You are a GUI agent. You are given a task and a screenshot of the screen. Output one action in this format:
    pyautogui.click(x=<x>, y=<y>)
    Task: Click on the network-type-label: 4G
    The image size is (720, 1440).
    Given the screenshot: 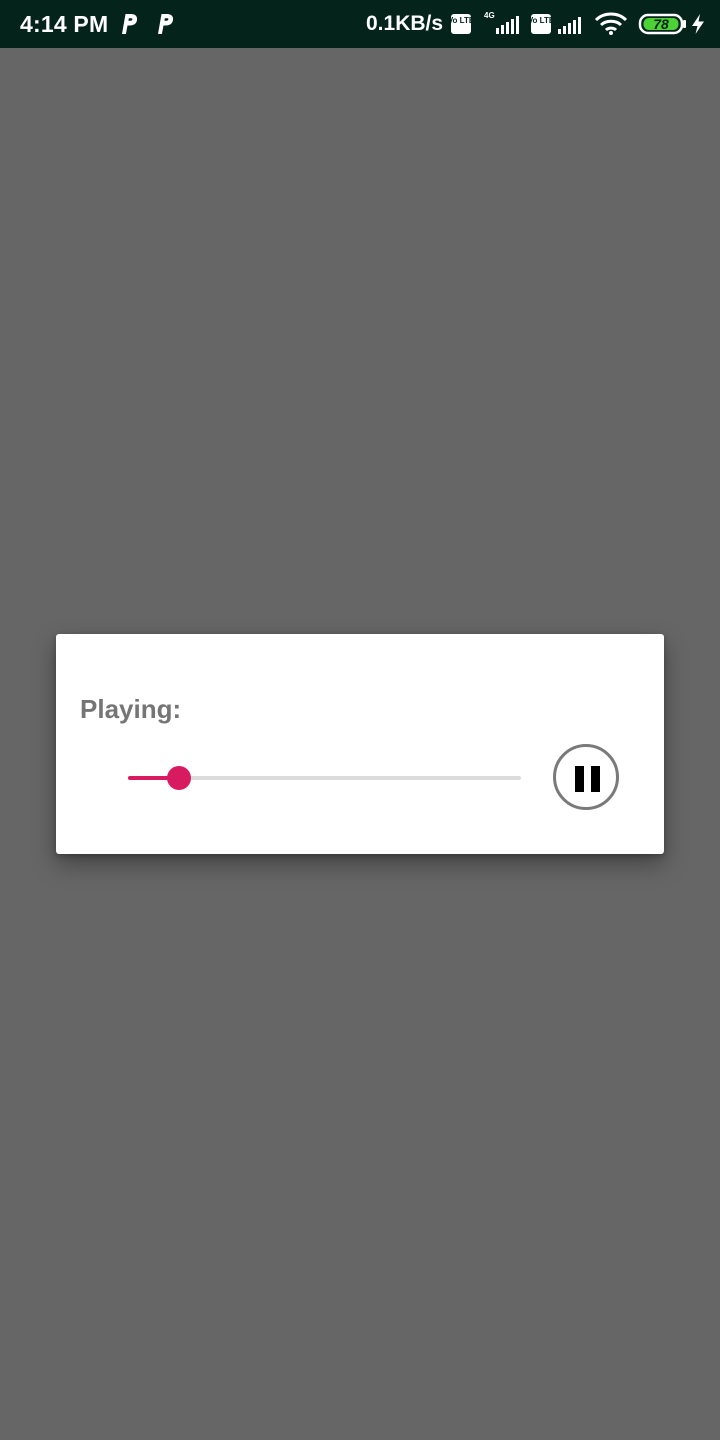 What is the action you would take?
    pyautogui.click(x=489, y=15)
    